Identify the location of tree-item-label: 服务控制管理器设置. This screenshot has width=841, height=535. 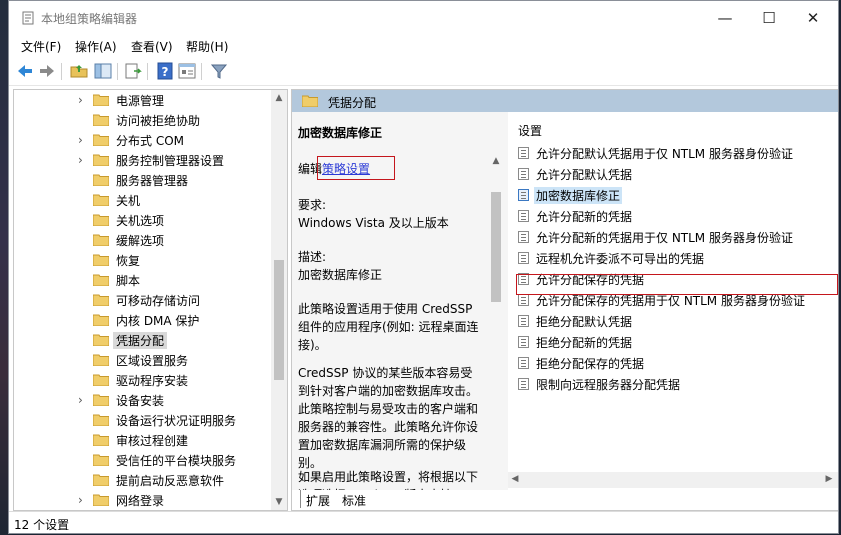
(170, 161).